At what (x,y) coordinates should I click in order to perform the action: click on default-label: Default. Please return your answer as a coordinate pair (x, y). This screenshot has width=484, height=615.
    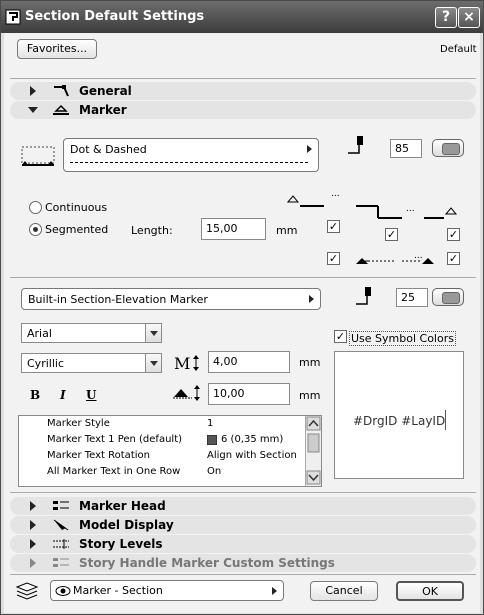
    Looking at the image, I should click on (458, 49).